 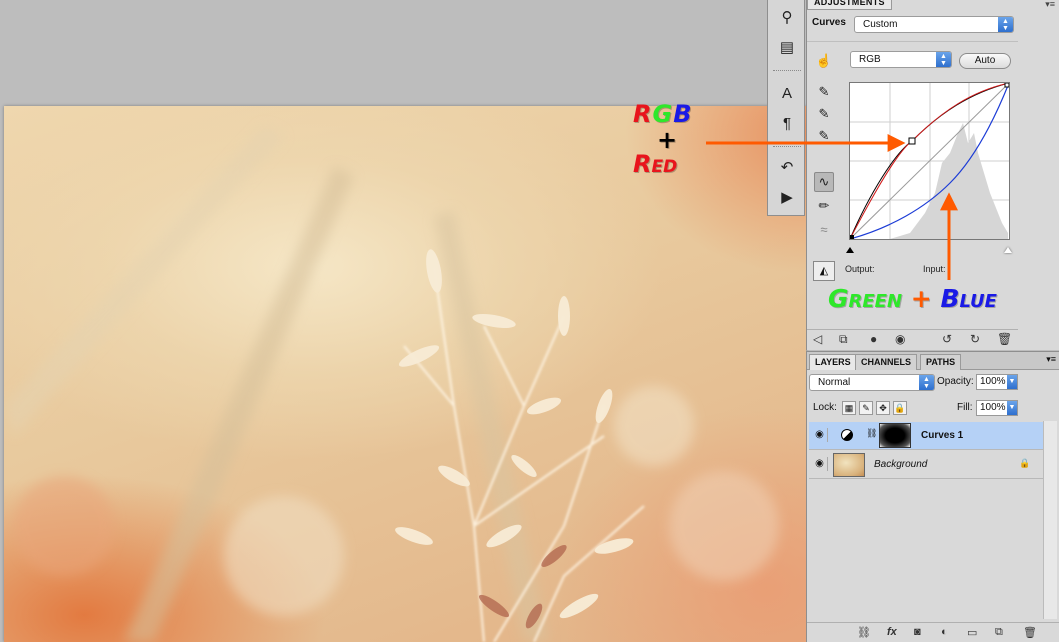 What do you see at coordinates (833, 362) in the screenshot?
I see `tab-layers: LAYERS` at bounding box center [833, 362].